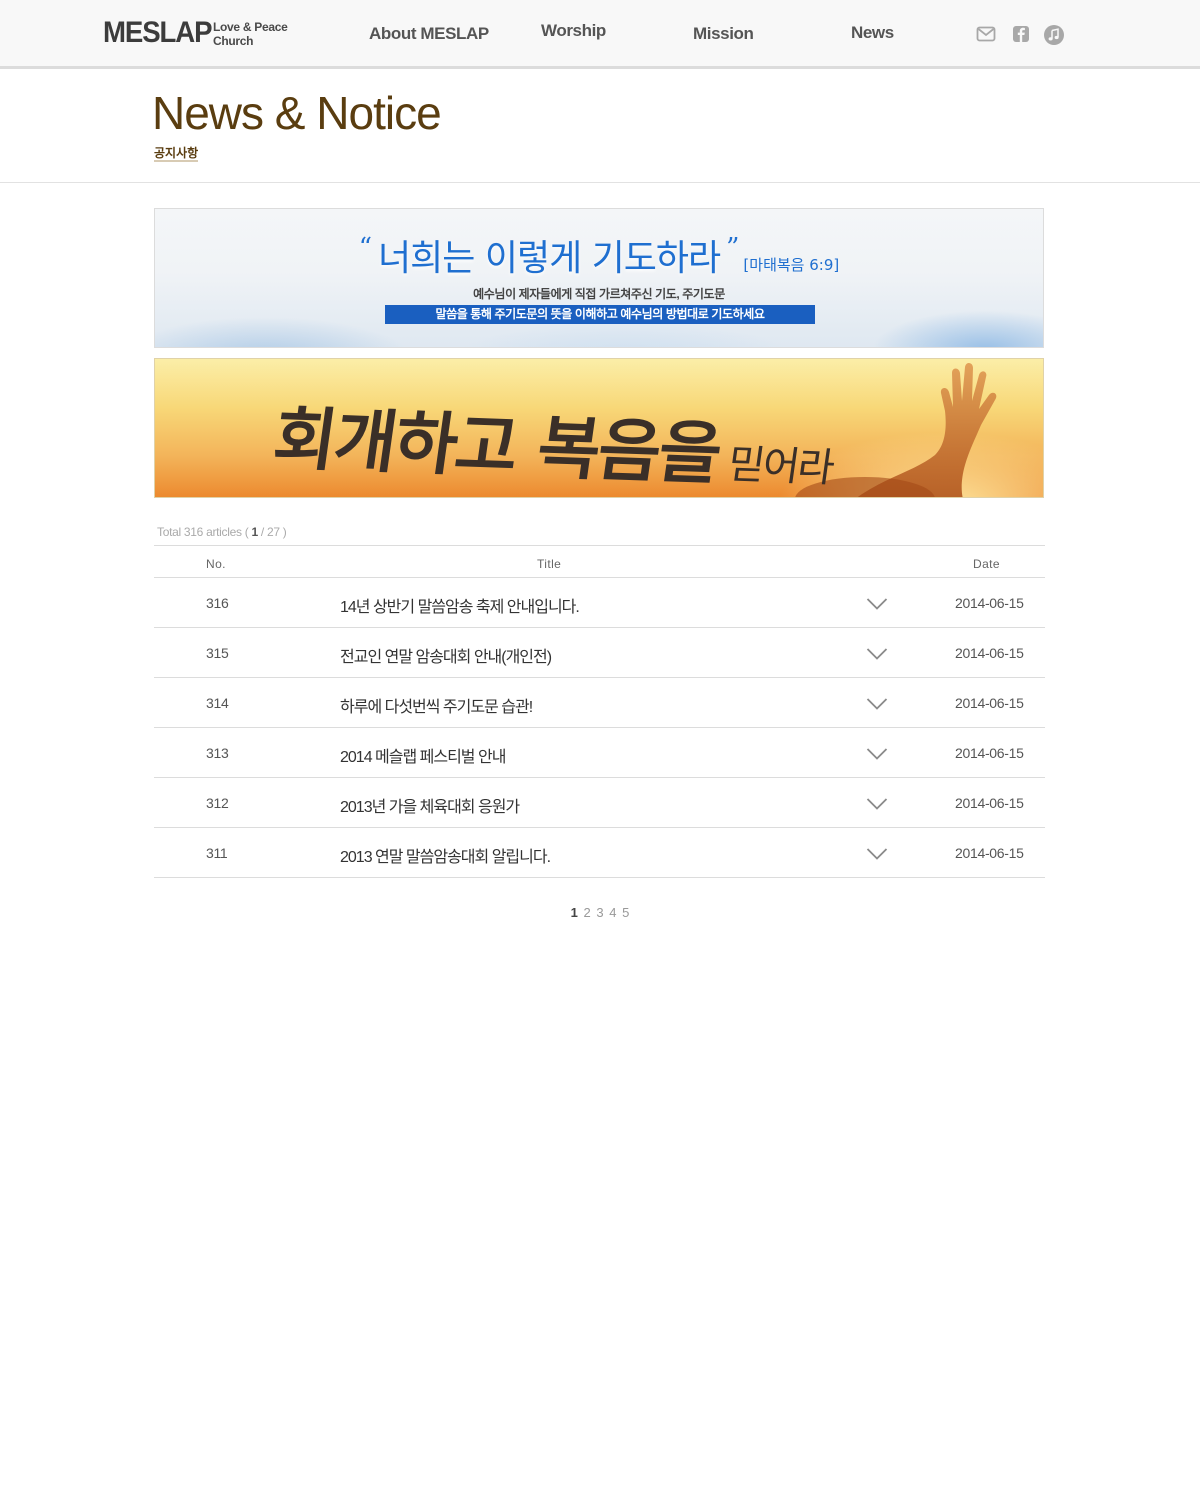 The height and width of the screenshot is (1500, 1200). Describe the element at coordinates (599, 653) in the screenshot. I see `table-row: 315 전교인 연말 암송대회 안내(개인전) 2014-06-15` at that location.